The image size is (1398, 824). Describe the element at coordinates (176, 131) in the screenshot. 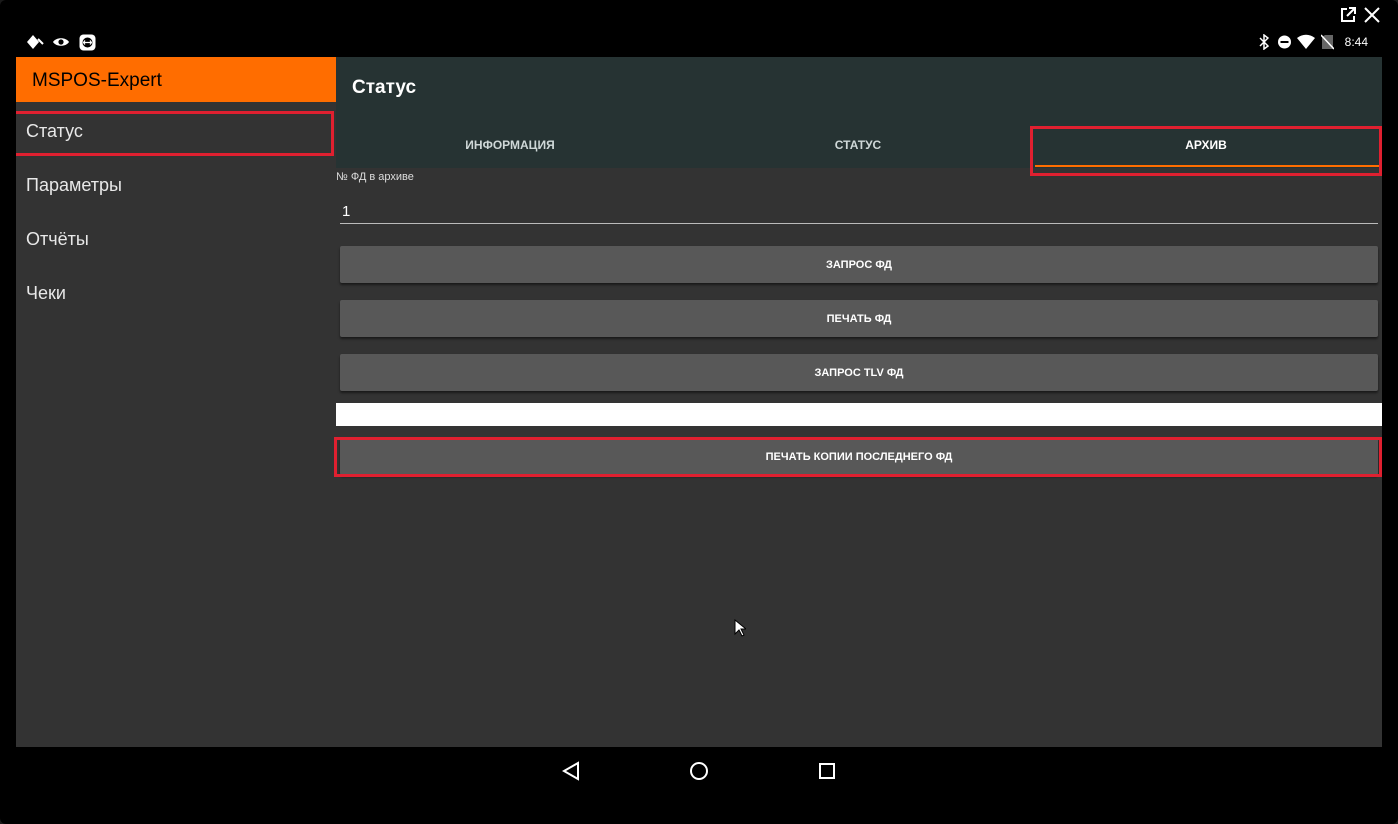

I see `sidebar-item-status: Статус` at that location.